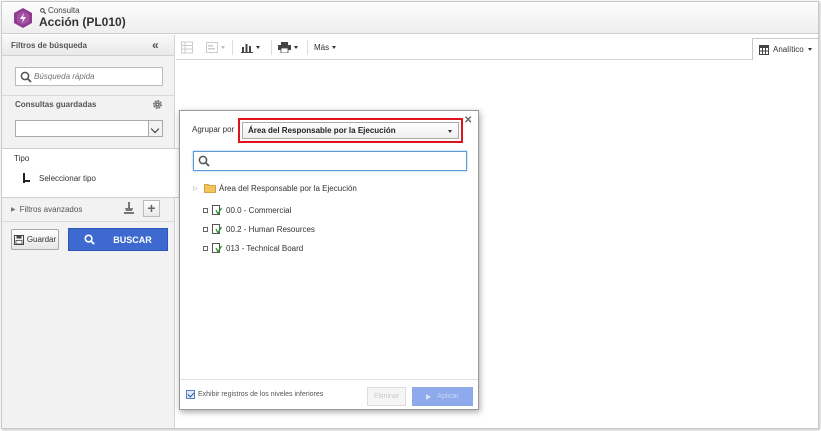  I want to click on collapse-sidebar-icon: «, so click(155, 45).